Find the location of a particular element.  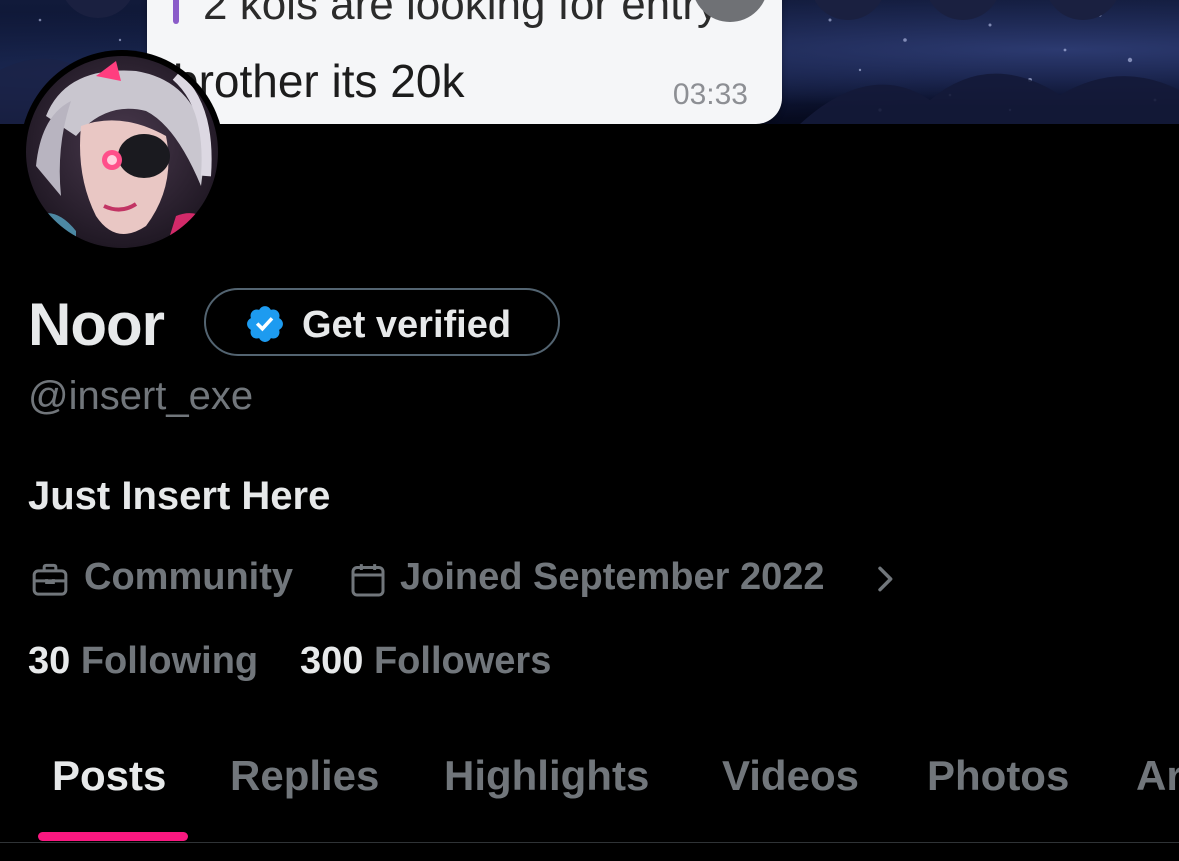

profile-avatar is located at coordinates (122, 152).